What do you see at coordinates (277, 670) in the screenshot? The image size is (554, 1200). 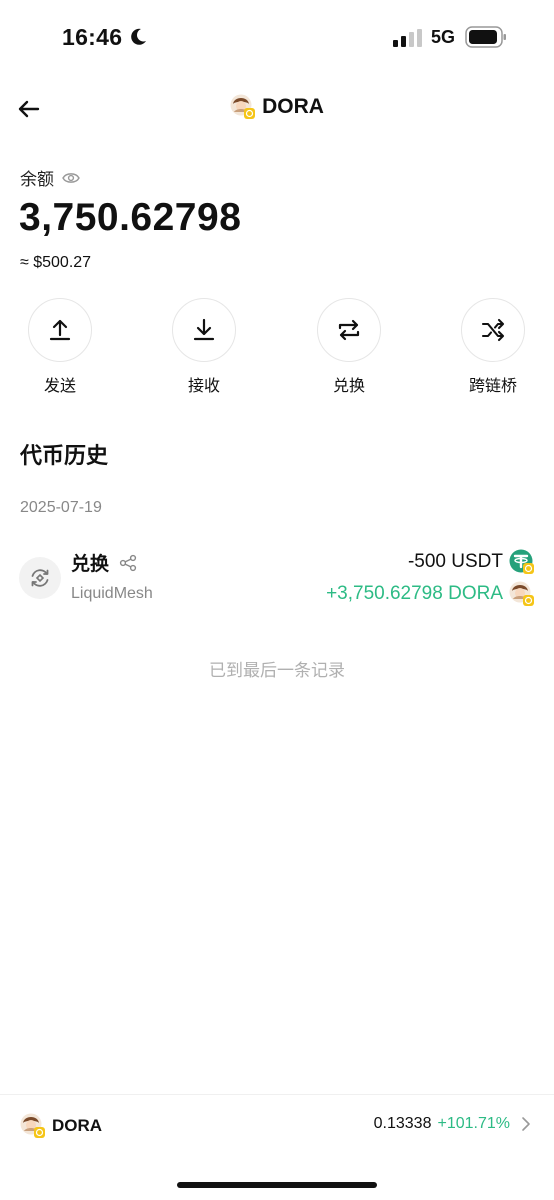 I see `end-of-list-label: 已到最后一条记录` at bounding box center [277, 670].